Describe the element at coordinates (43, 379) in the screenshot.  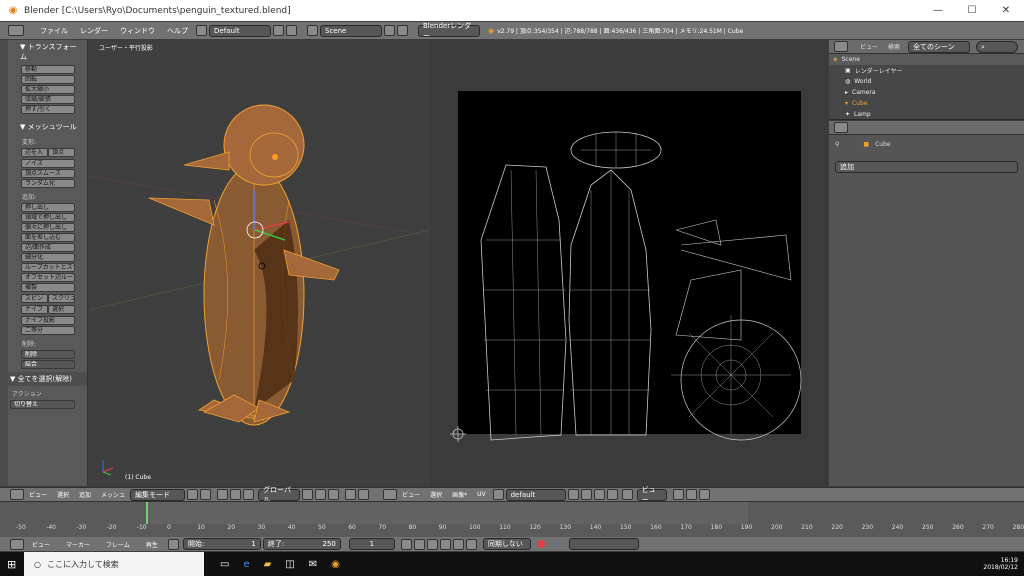
I see `select-all-header: ▼ 全てを選択(解除)` at that location.